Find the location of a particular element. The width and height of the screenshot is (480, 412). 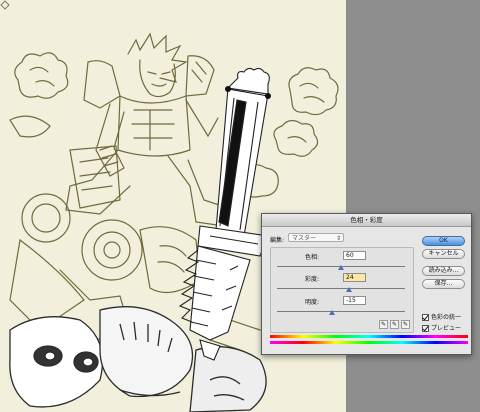

lightness-label: 明度: is located at coordinates (312, 302).